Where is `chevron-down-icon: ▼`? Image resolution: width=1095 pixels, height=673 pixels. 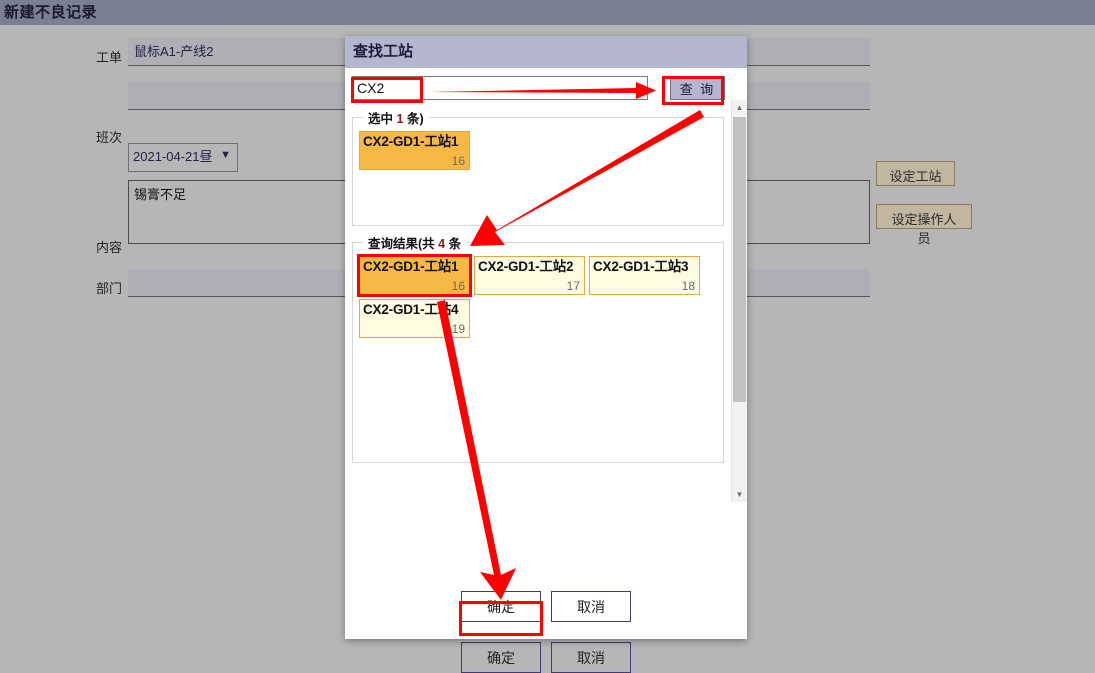
chevron-down-icon: ▼ is located at coordinates (225, 155).